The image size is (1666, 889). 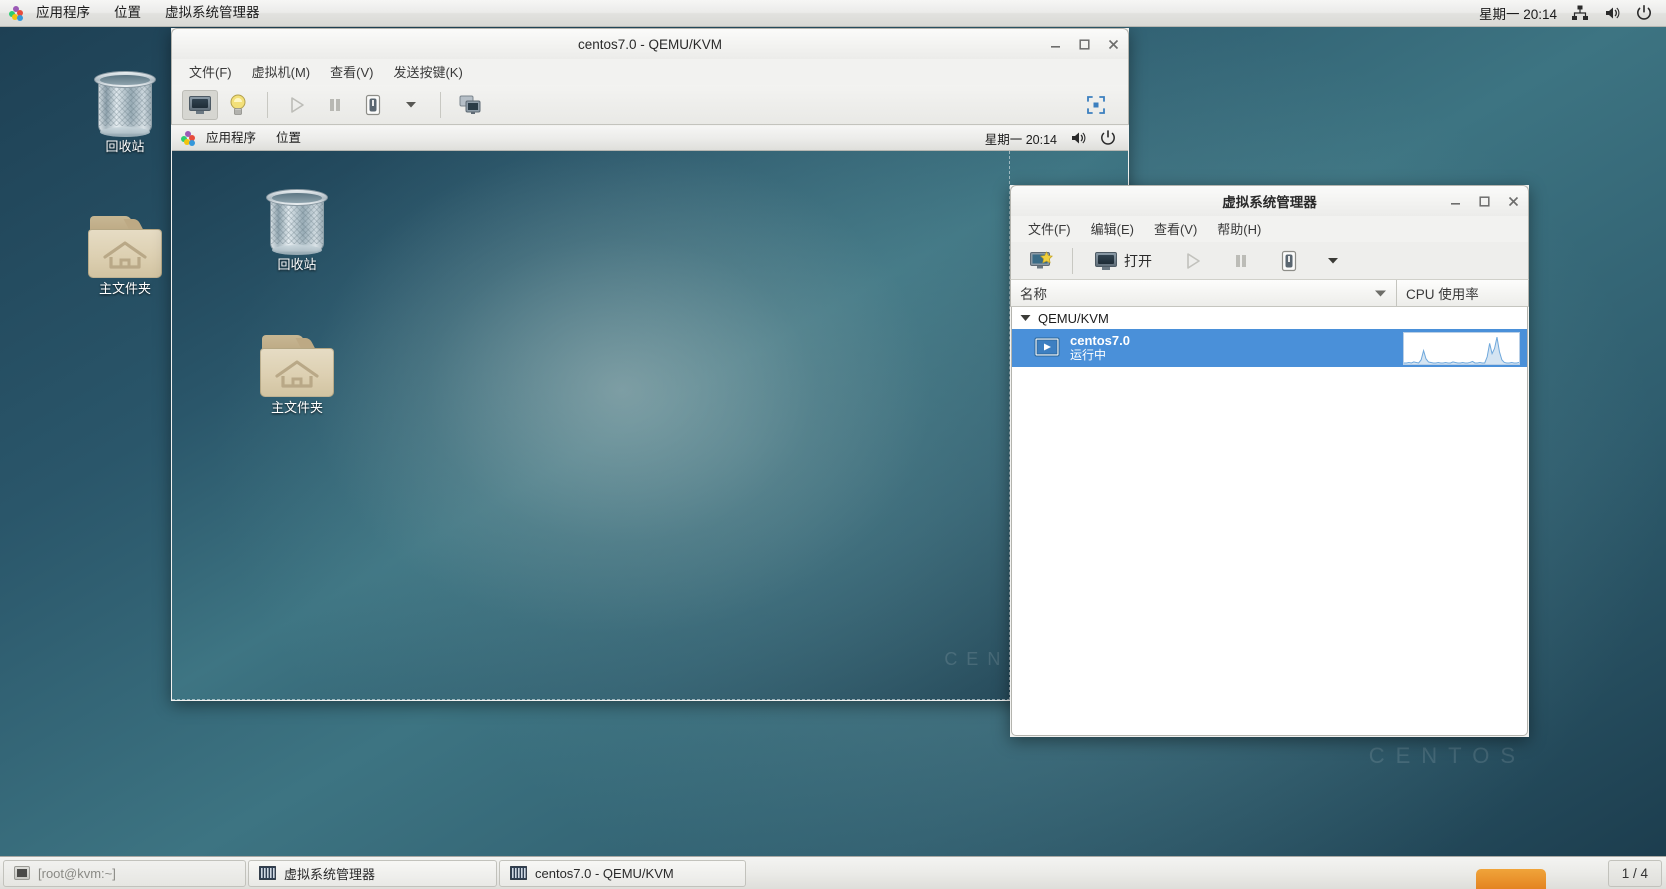 I want to click on vm-list-column-headers: 名称 CPU 使用率, so click(x=1269, y=293).